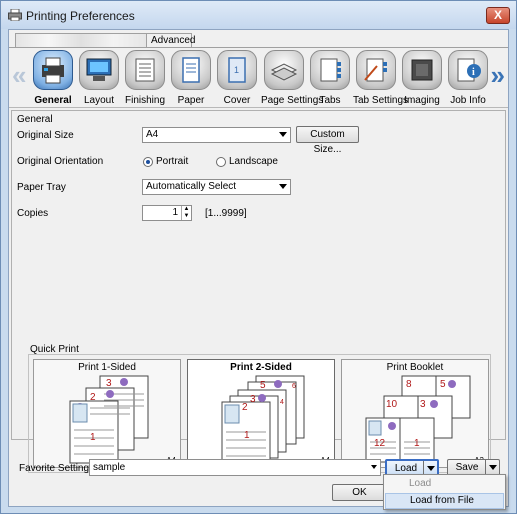 The height and width of the screenshot is (514, 517). What do you see at coordinates (359, 492) in the screenshot?
I see `ok-button: OK` at bounding box center [359, 492].